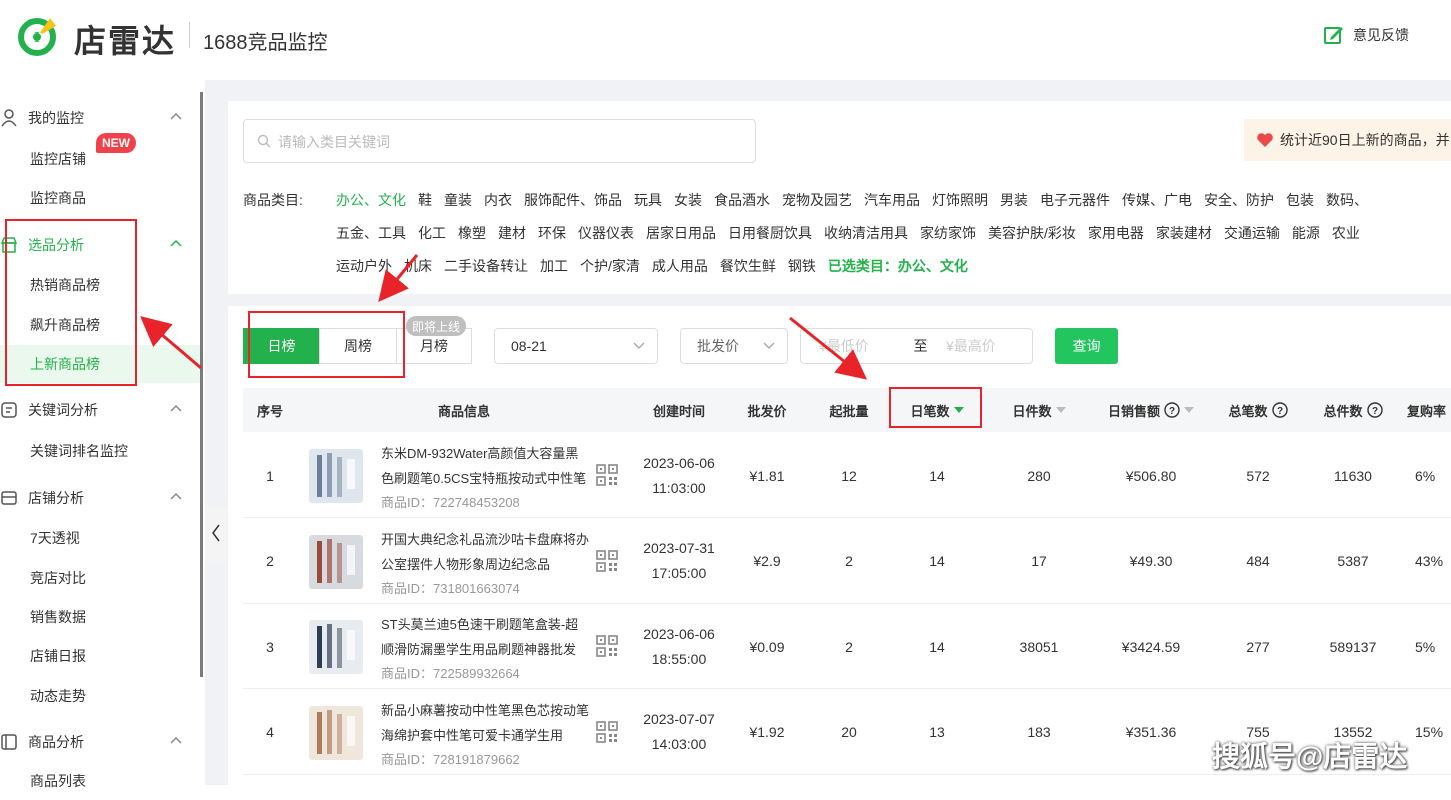 Image resolution: width=1451 pixels, height=800 pixels. What do you see at coordinates (1347, 200) in the screenshot?
I see `category-item: 数码、` at bounding box center [1347, 200].